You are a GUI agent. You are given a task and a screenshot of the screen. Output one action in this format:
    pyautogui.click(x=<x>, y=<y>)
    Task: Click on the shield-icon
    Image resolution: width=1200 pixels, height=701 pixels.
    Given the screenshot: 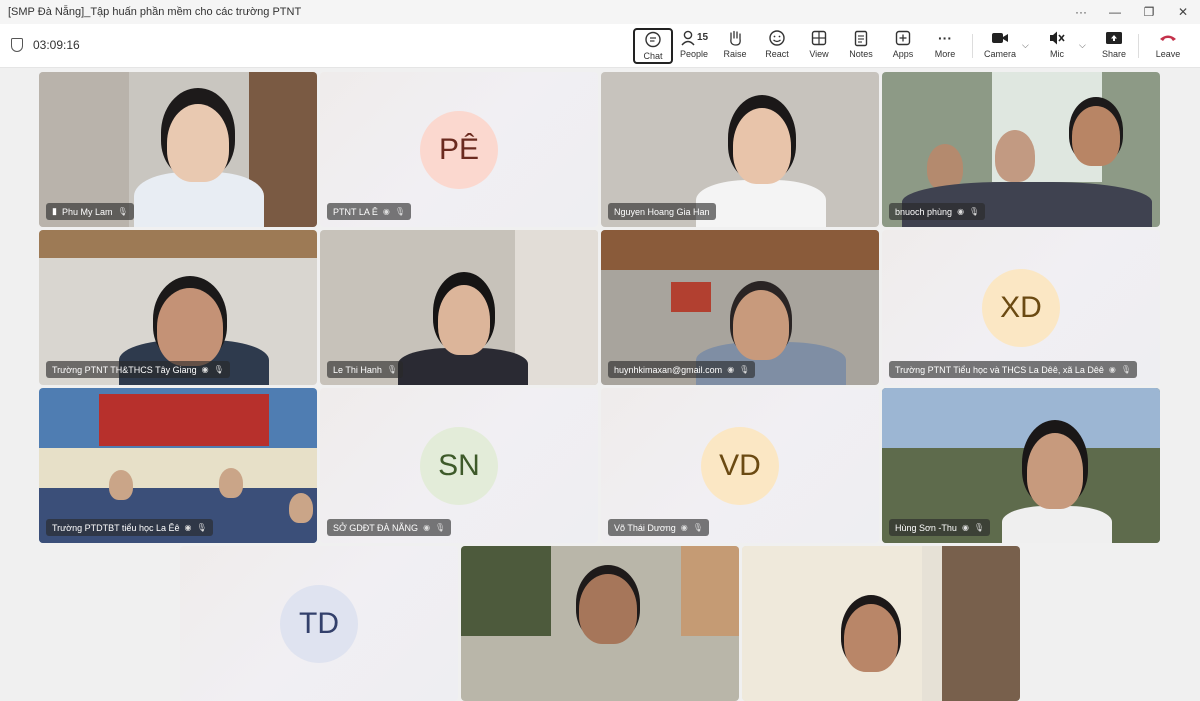 What is the action you would take?
    pyautogui.click(x=17, y=45)
    